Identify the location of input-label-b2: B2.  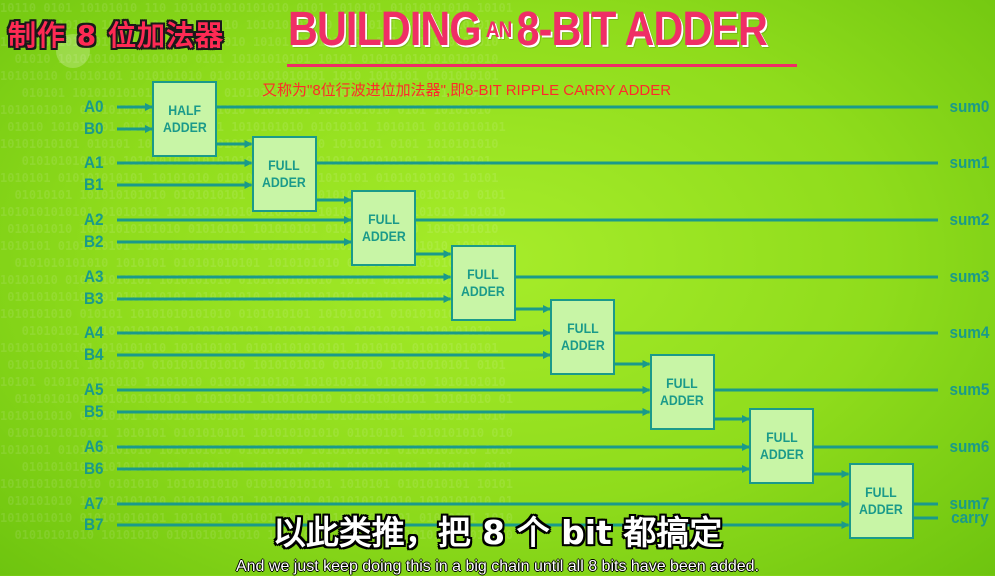
(94, 241).